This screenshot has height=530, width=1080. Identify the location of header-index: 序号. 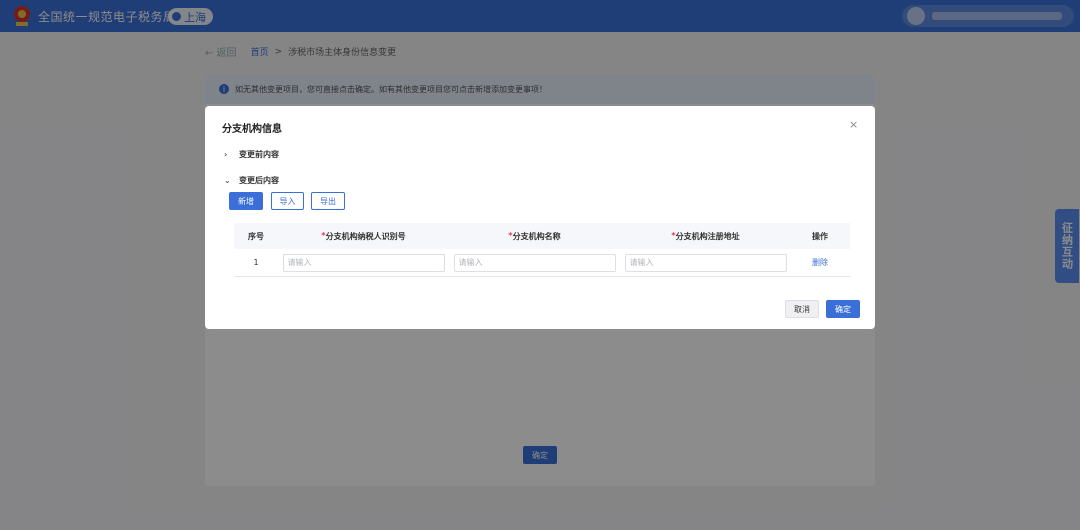
(256, 236).